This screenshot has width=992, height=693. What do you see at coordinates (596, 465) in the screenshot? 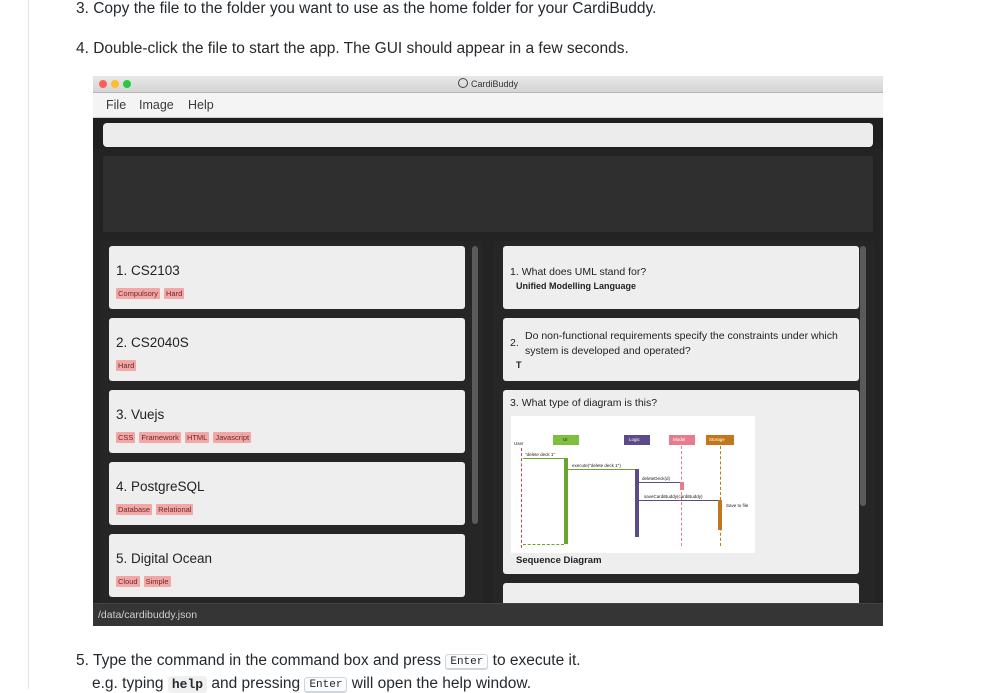
I see `diagram-message-execute: execute("delete deck 1")` at bounding box center [596, 465].